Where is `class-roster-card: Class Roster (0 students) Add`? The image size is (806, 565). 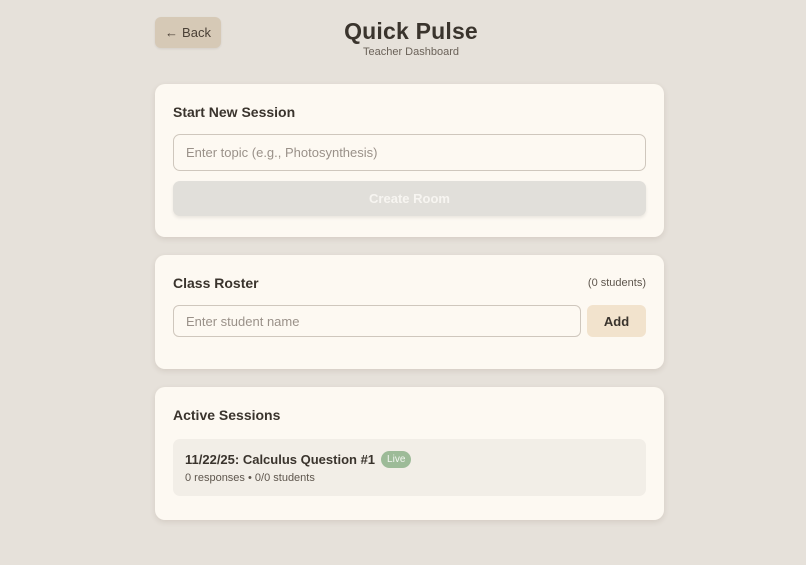 class-roster-card: Class Roster (0 students) Add is located at coordinates (409, 312).